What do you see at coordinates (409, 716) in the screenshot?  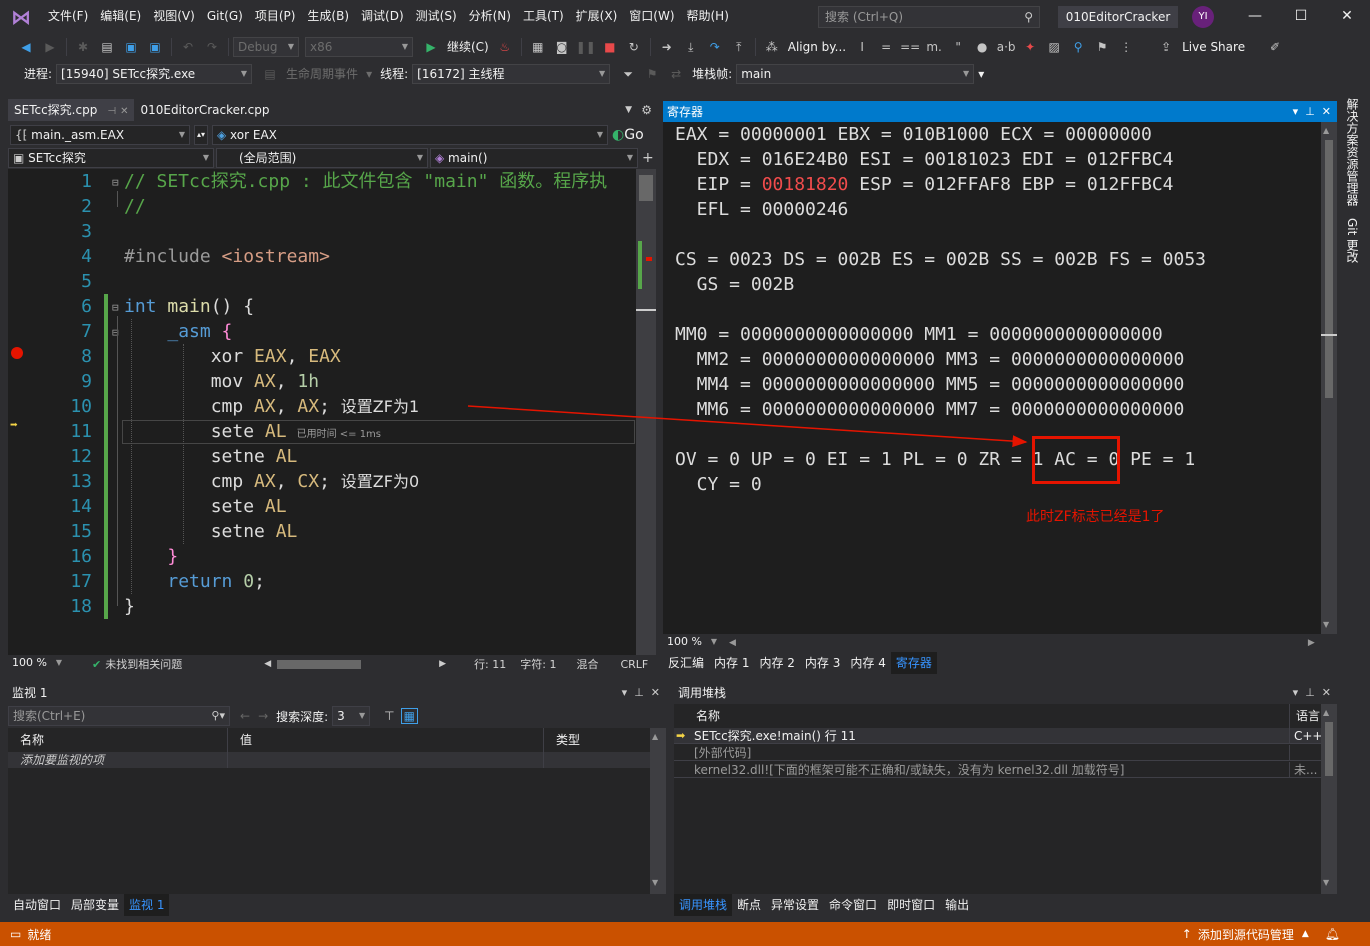 I see `hex-toggle-icon: ▦` at bounding box center [409, 716].